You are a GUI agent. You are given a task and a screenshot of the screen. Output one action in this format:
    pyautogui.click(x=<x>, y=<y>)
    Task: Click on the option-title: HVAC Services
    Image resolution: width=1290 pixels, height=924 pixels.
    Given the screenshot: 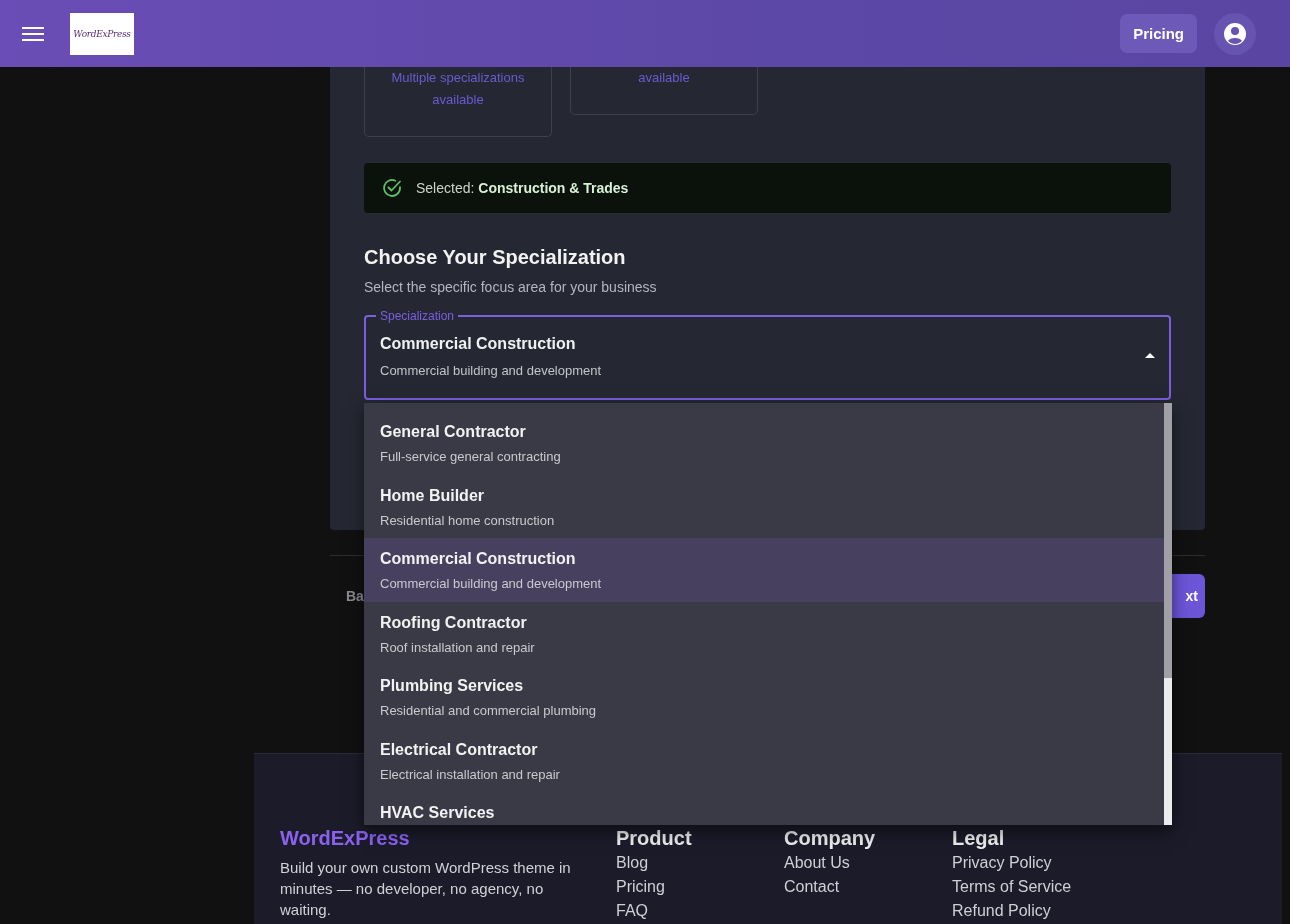 What is the action you would take?
    pyautogui.click(x=437, y=813)
    